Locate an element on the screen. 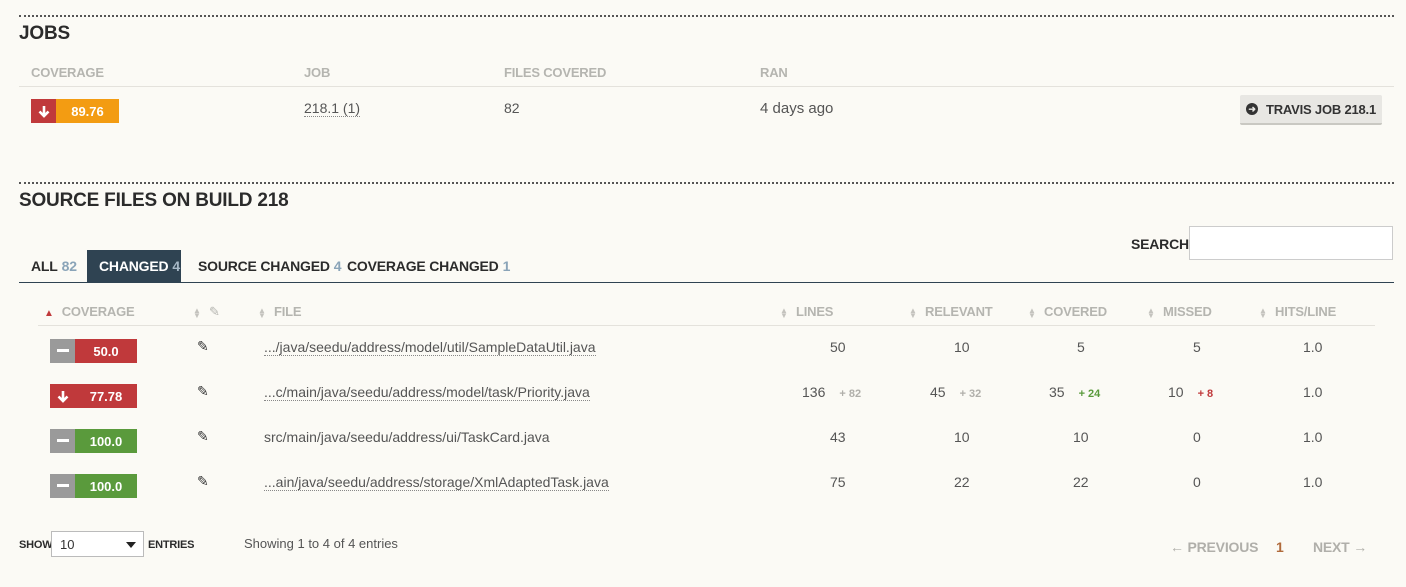 Image resolution: width=1406 pixels, height=587 pixels. col-lines-label: LINES is located at coordinates (815, 311).